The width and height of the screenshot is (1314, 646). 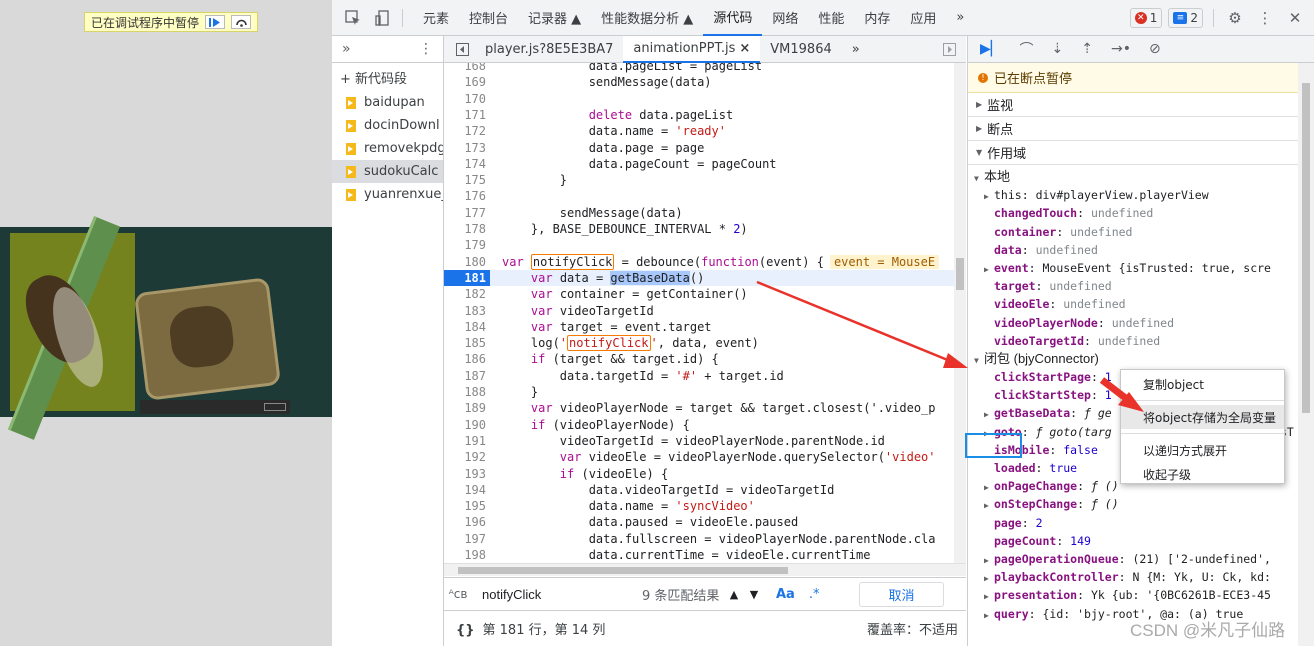 I want to click on scope-header: ▼ 本地, so click(x=1141, y=177).